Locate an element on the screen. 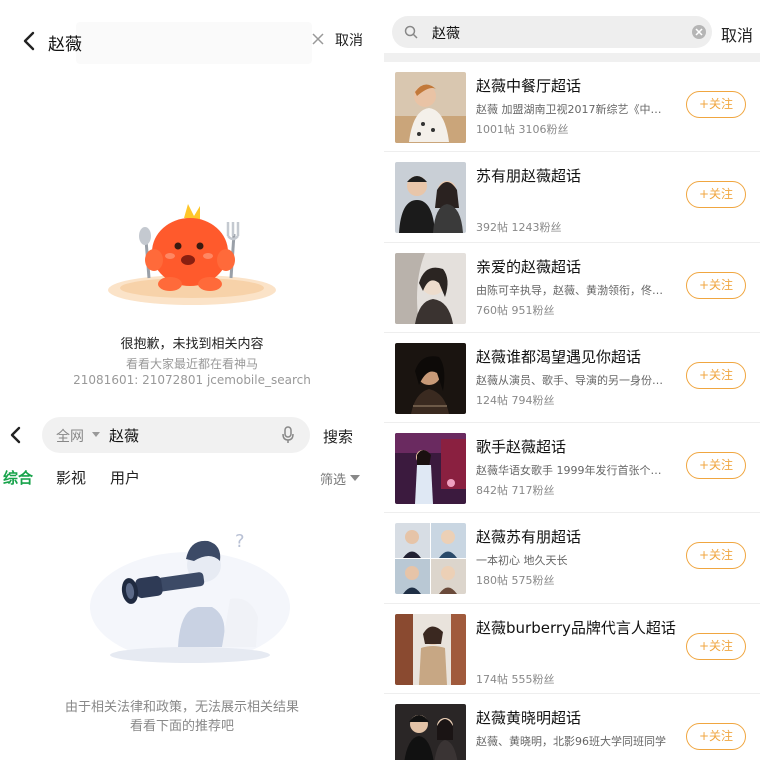 This screenshot has height=760, width=766. topic-description: 一本初心 地久天长 is located at coordinates (522, 561).